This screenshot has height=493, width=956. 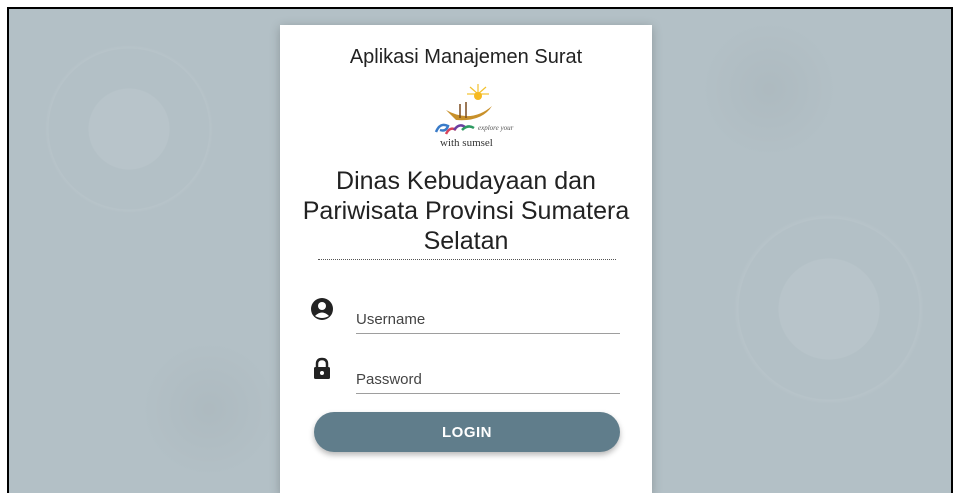 What do you see at coordinates (466, 57) in the screenshot?
I see `app-title: Aplikasi Manajemen Surat` at bounding box center [466, 57].